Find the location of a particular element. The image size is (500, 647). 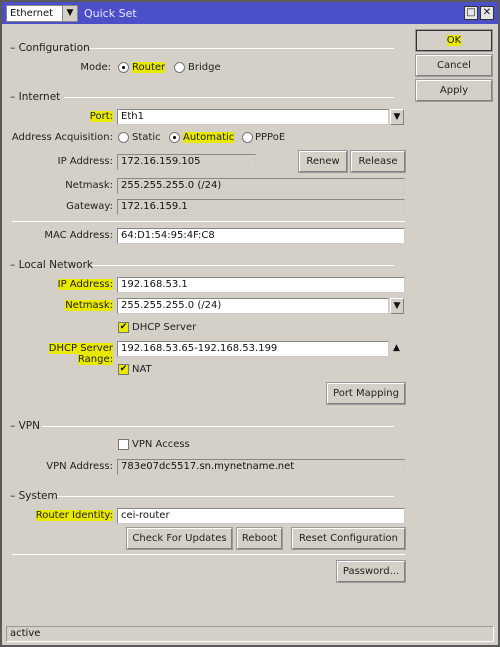

mode-label: Mode: is located at coordinates (95, 67).